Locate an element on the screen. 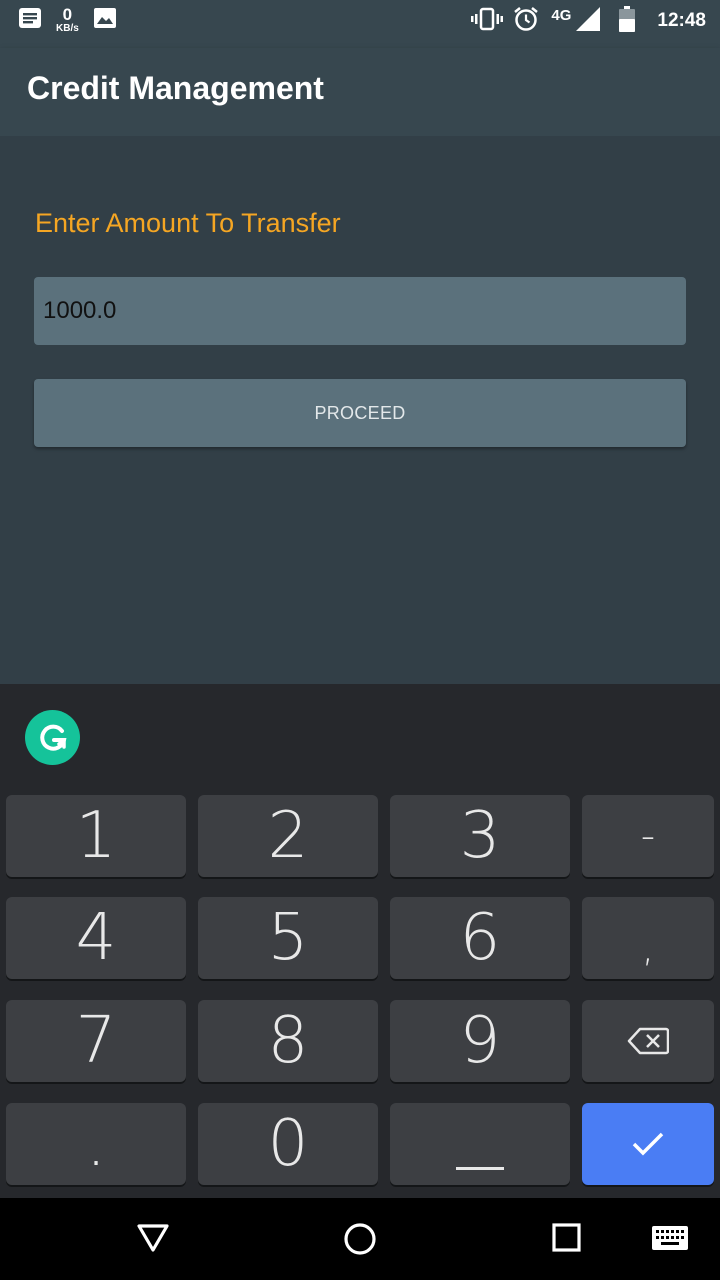  navigation-bar is located at coordinates (360, 1239).